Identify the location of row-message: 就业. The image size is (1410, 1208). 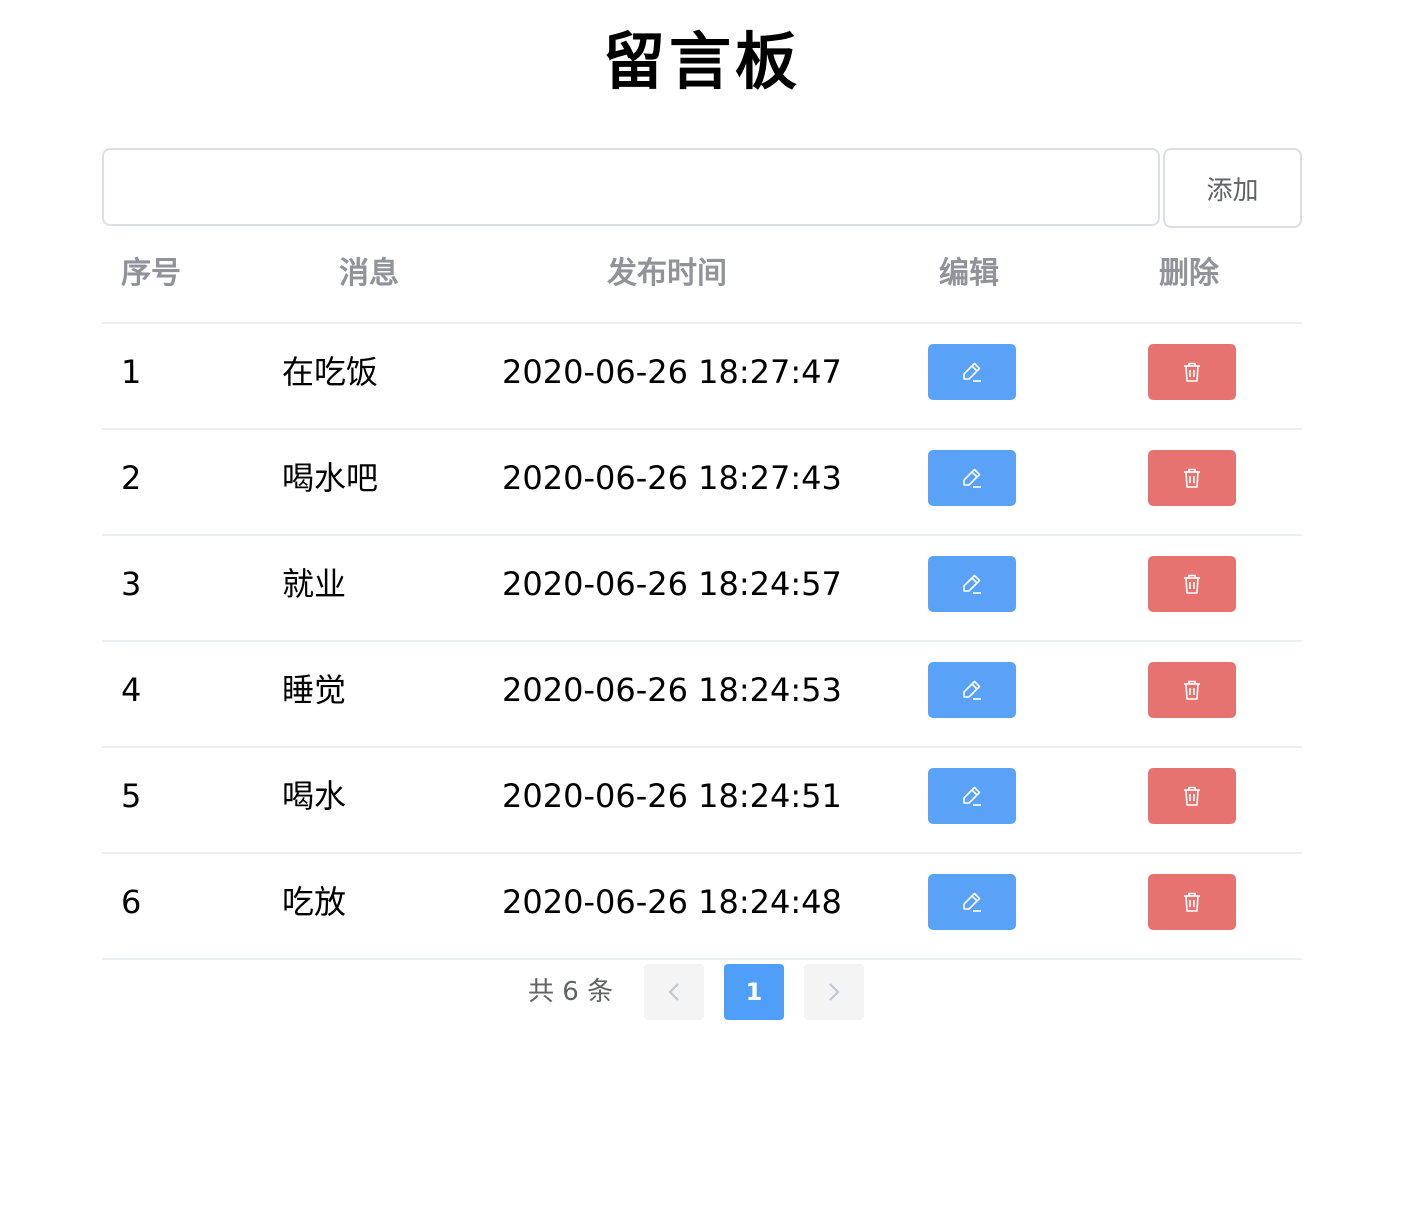
(314, 584).